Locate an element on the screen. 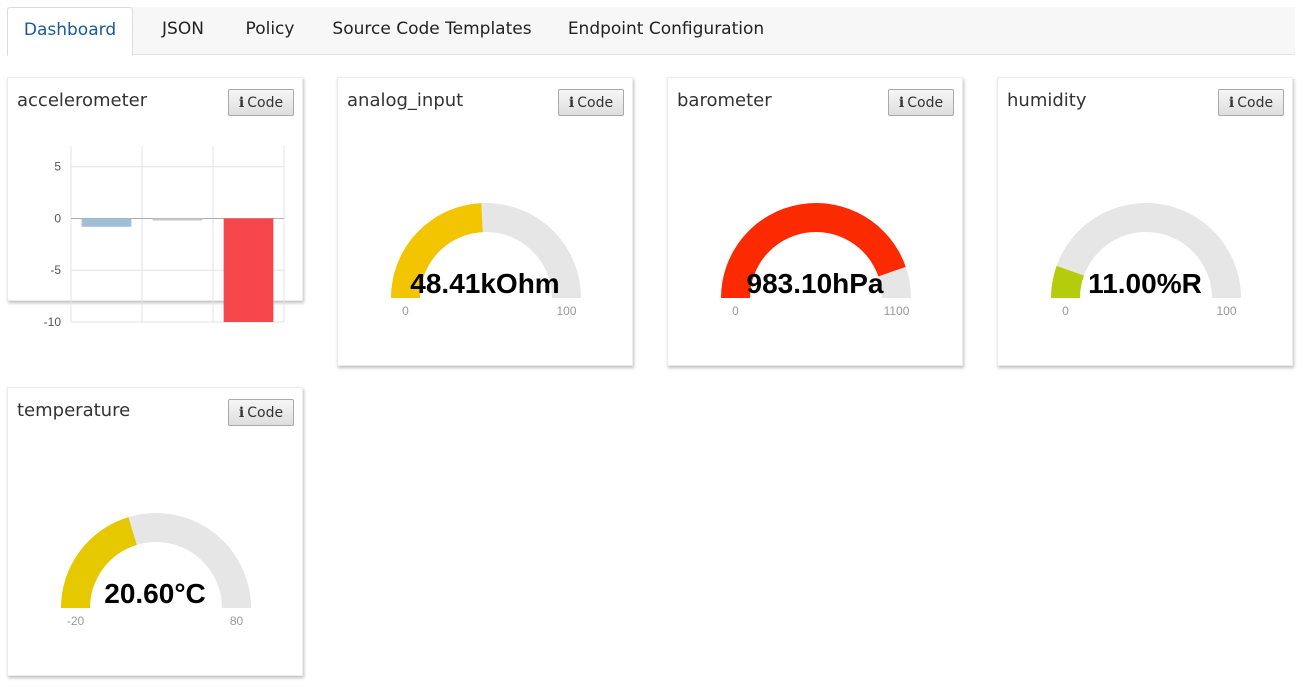 The height and width of the screenshot is (687, 1311). tab-source-code-templates: Source Code Templates is located at coordinates (432, 31).